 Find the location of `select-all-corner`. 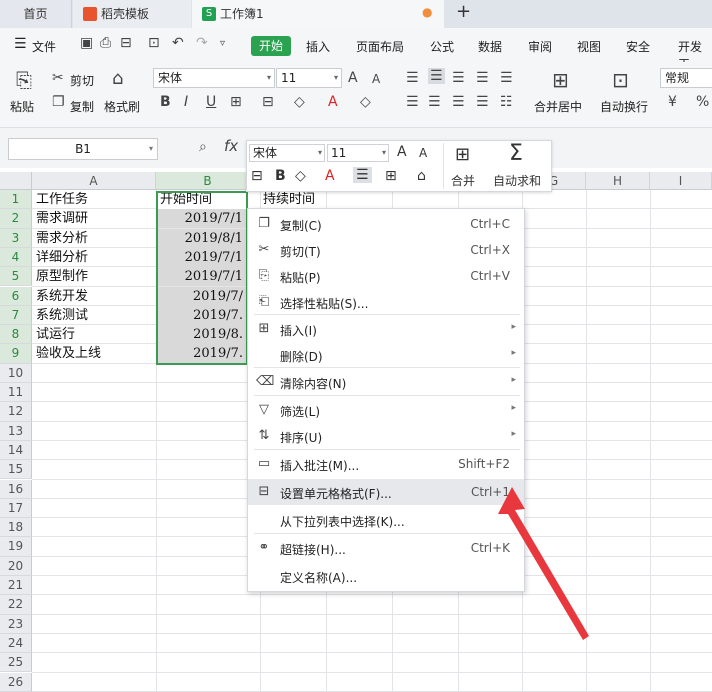

select-all-corner is located at coordinates (16, 181).